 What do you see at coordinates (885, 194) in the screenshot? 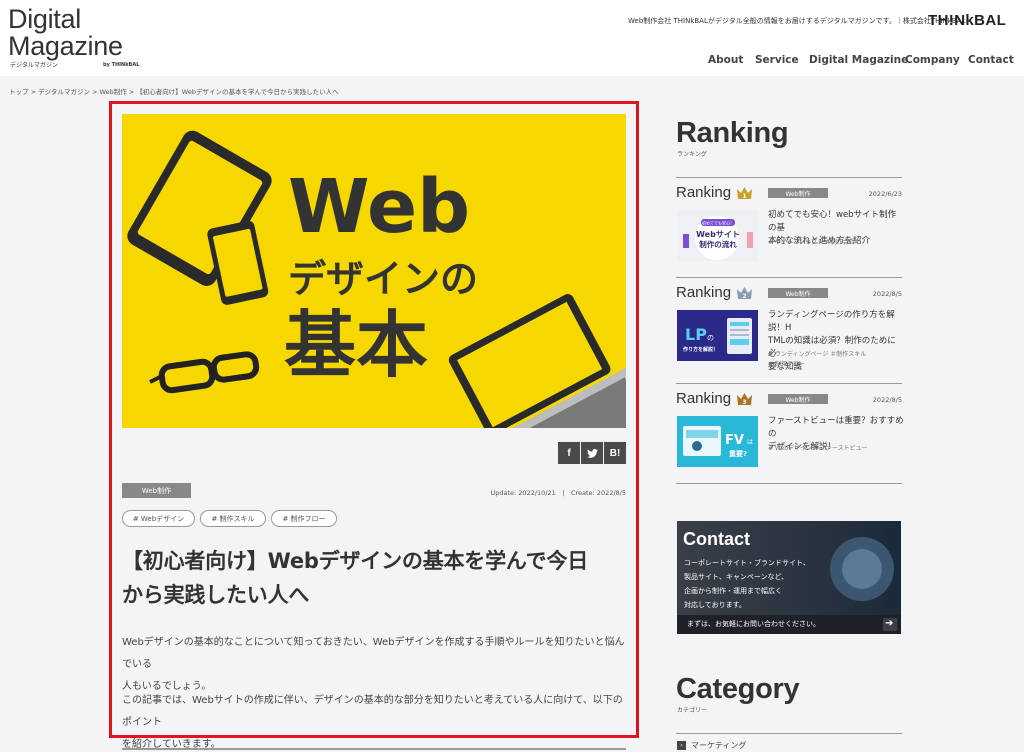
I see `rank1-date: 2022/6/23` at bounding box center [885, 194].